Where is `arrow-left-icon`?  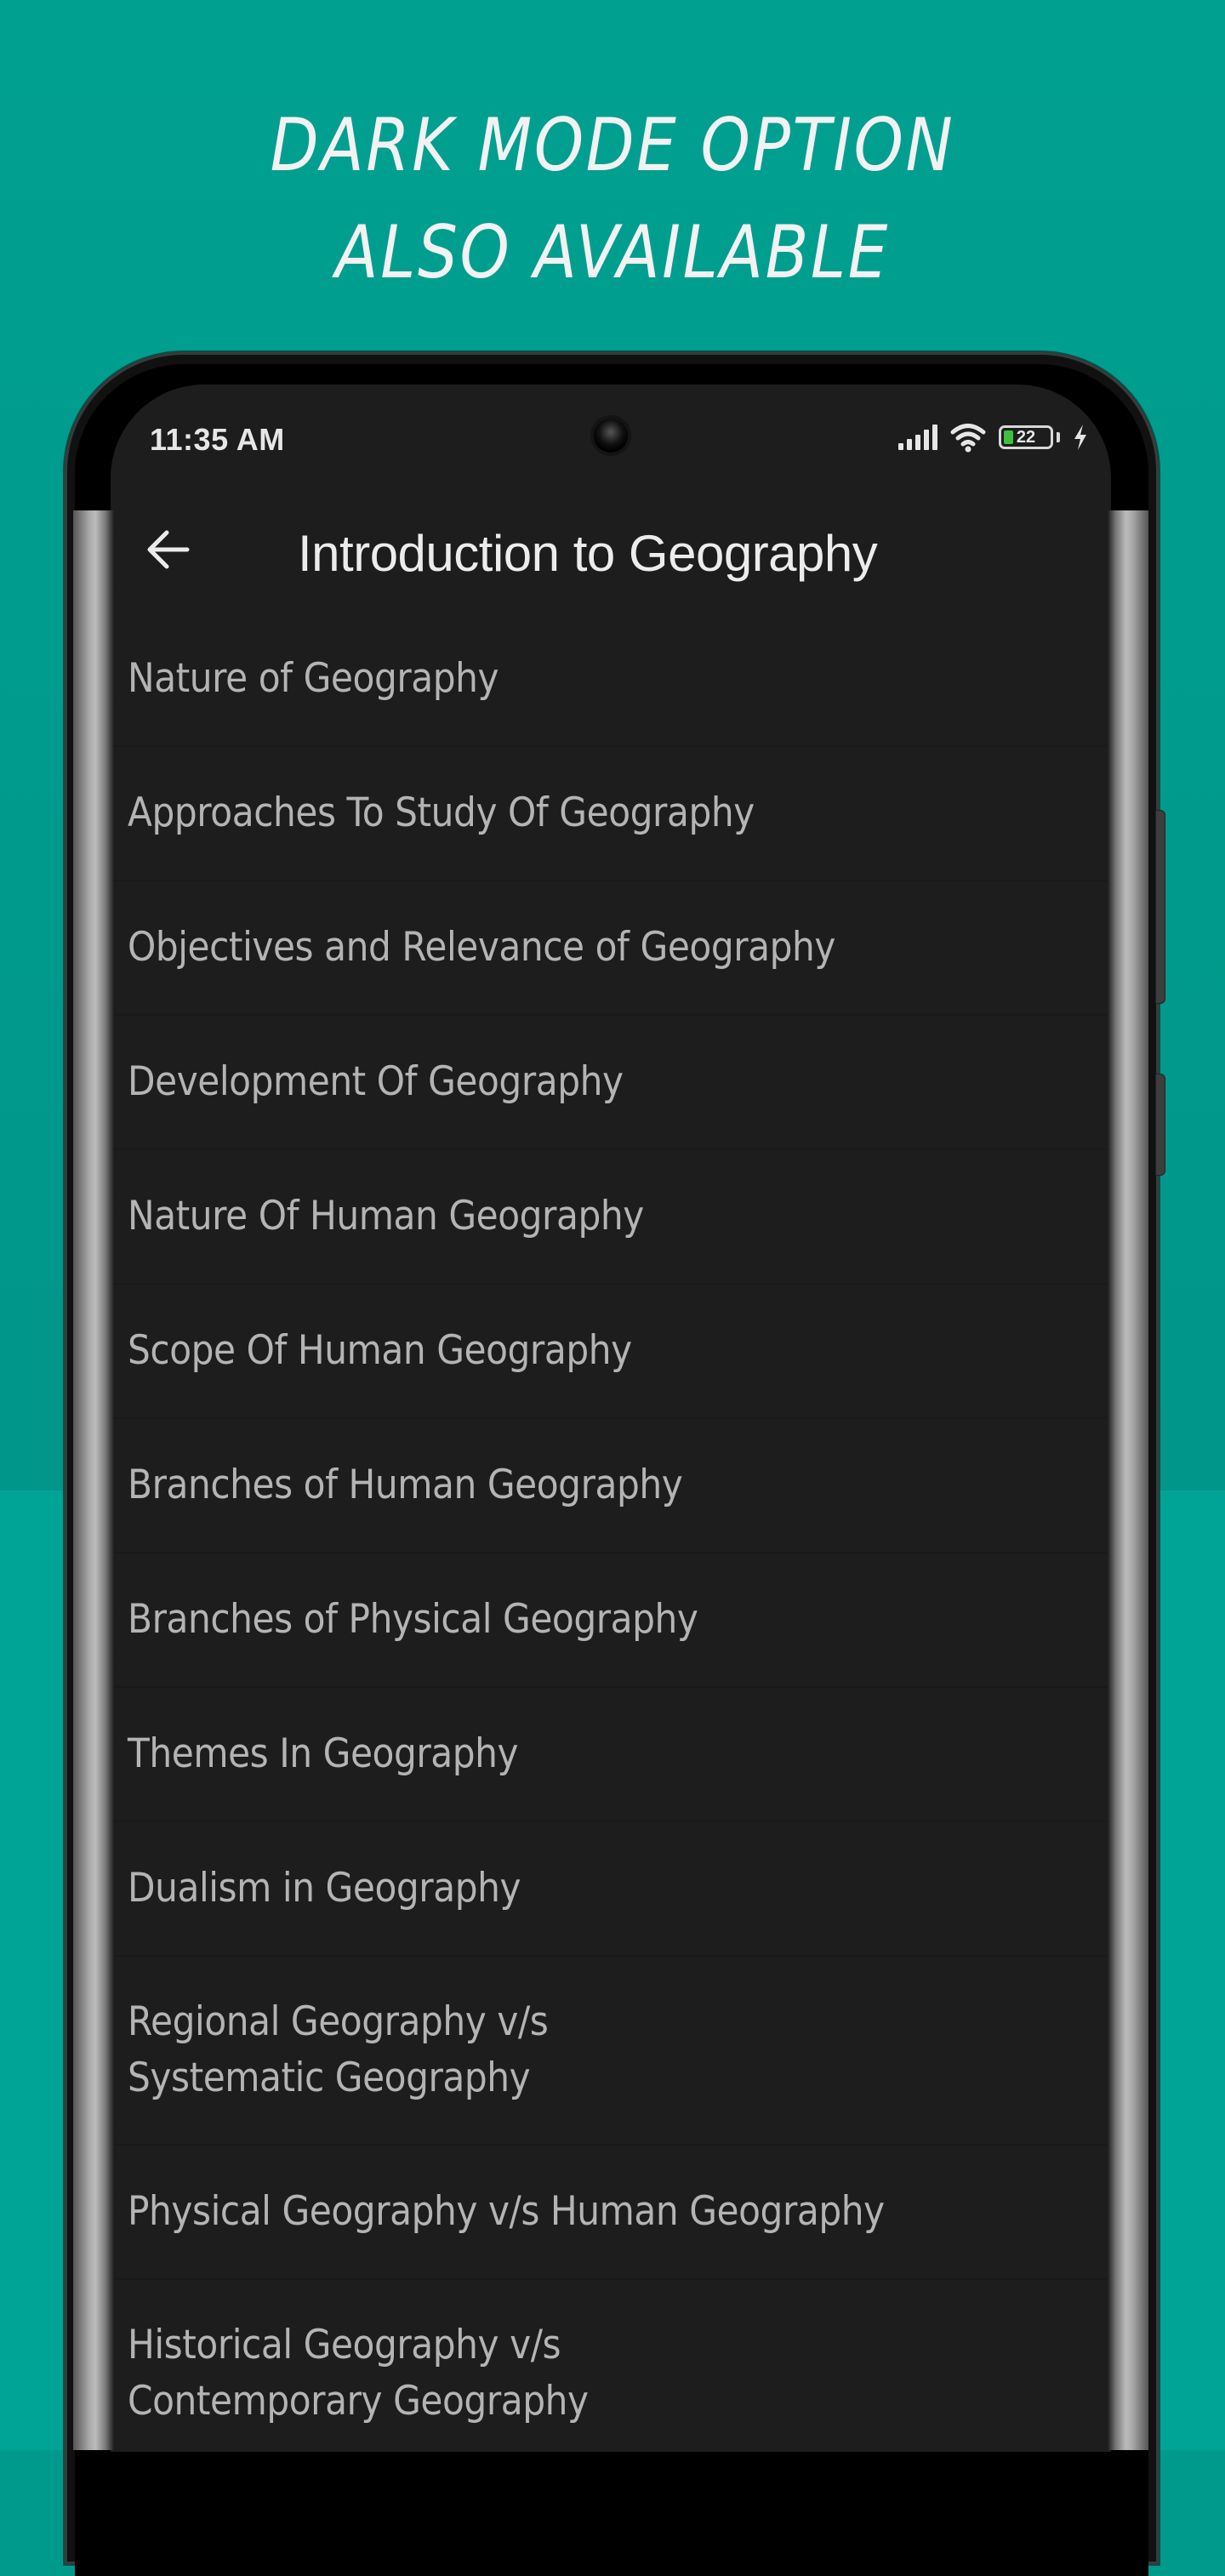 arrow-left-icon is located at coordinates (169, 549).